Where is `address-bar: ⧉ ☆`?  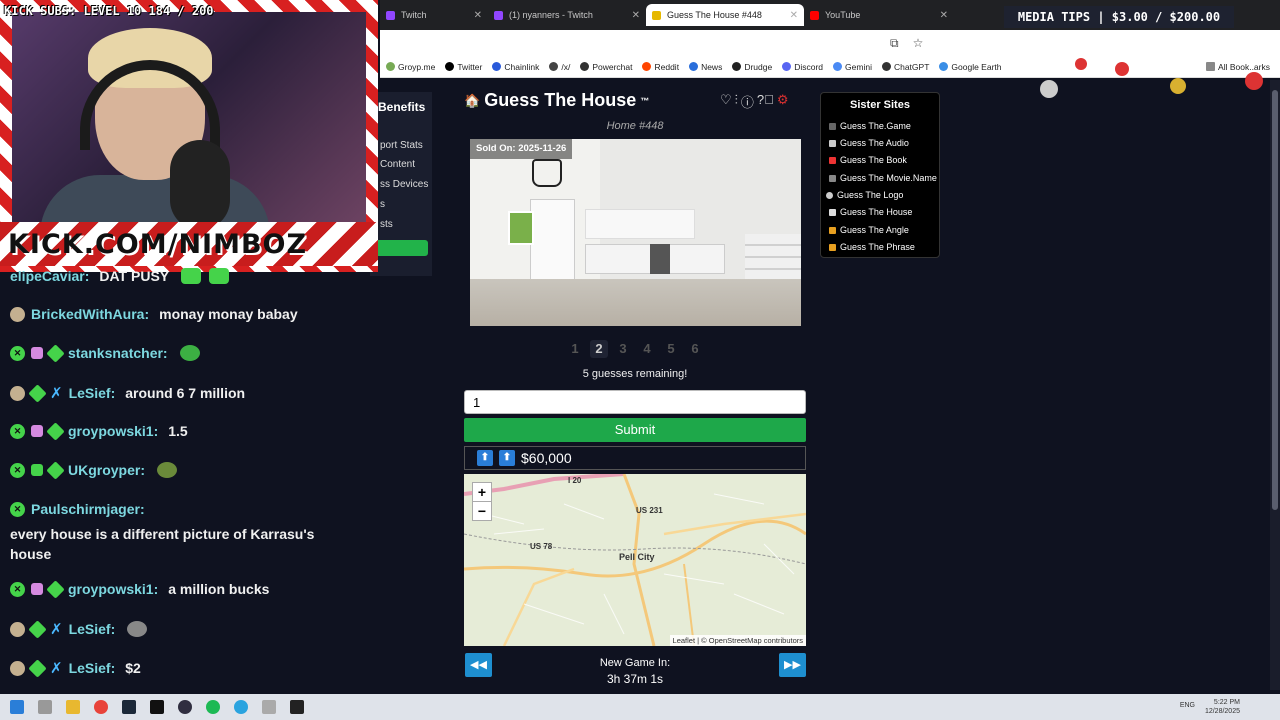 address-bar: ⧉ ☆ is located at coordinates (830, 43).